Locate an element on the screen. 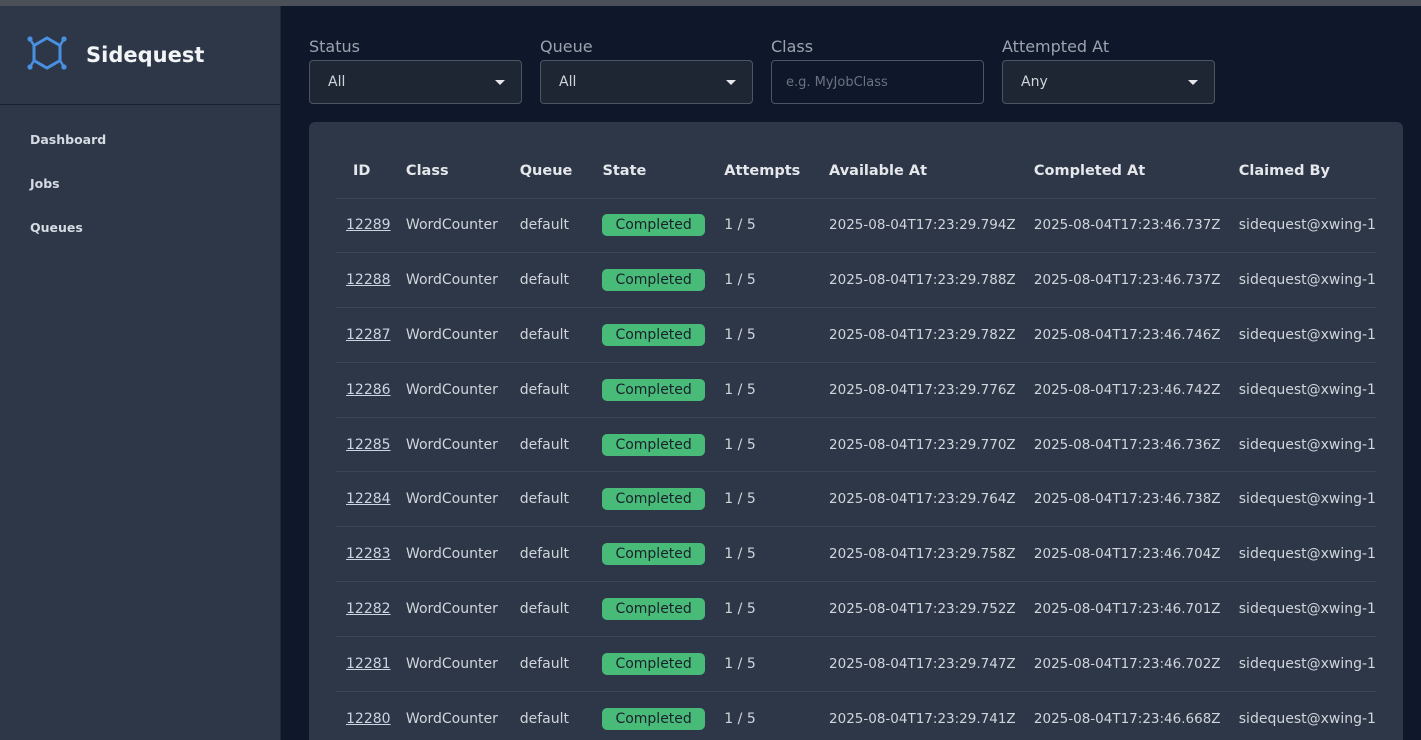 This screenshot has height=740, width=1421. job-id-cell: 12281 is located at coordinates (366, 664).